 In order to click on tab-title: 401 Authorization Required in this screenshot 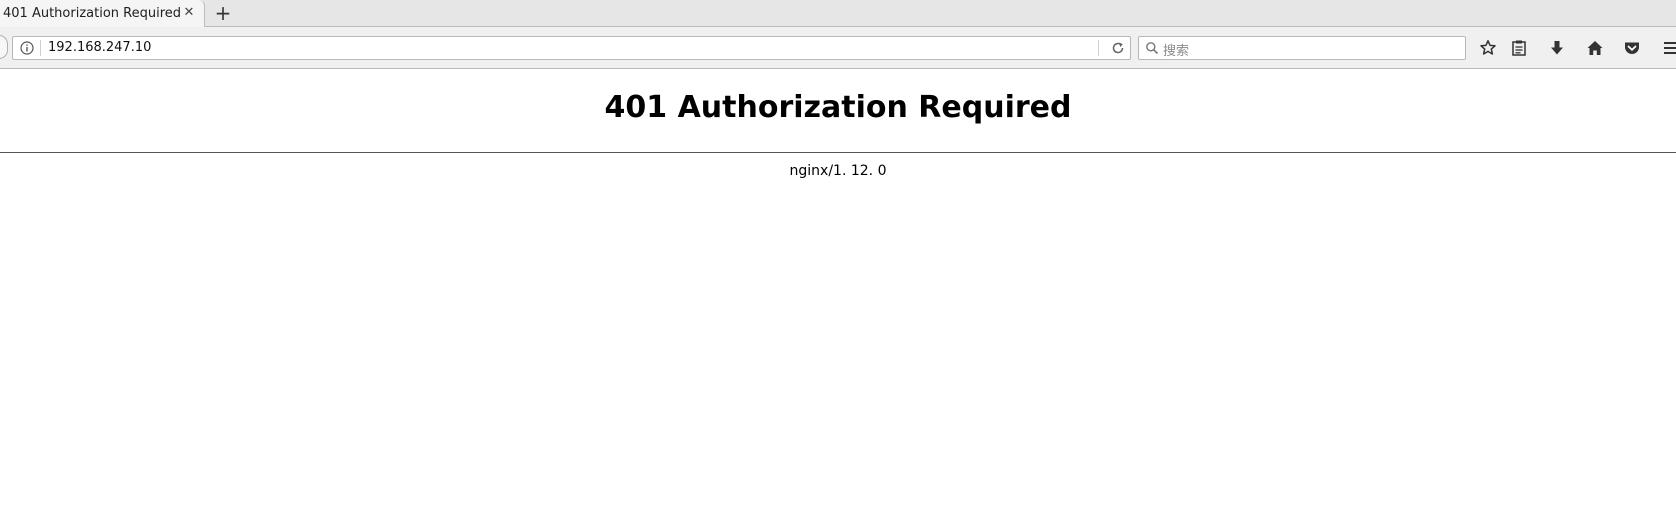, I will do `click(92, 13)`.